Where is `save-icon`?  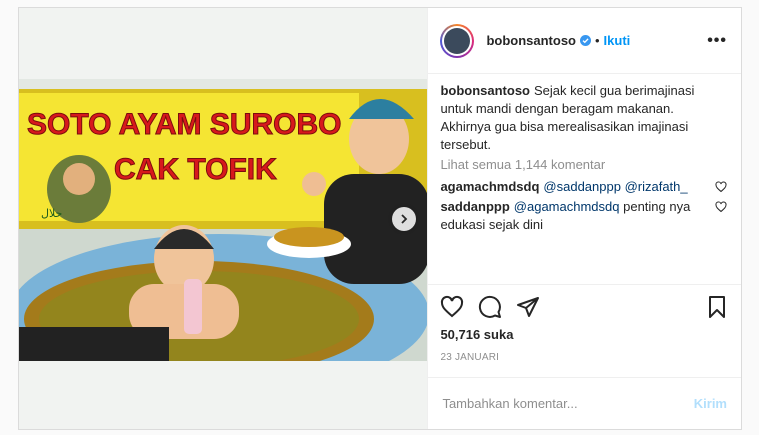 save-icon is located at coordinates (717, 307).